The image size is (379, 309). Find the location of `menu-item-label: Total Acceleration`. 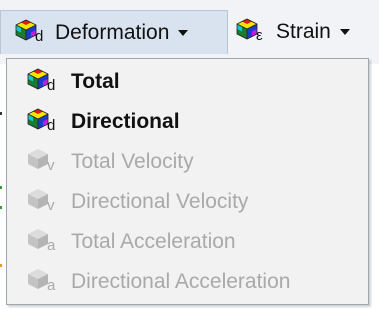

menu-item-label: Total Acceleration is located at coordinates (153, 241).